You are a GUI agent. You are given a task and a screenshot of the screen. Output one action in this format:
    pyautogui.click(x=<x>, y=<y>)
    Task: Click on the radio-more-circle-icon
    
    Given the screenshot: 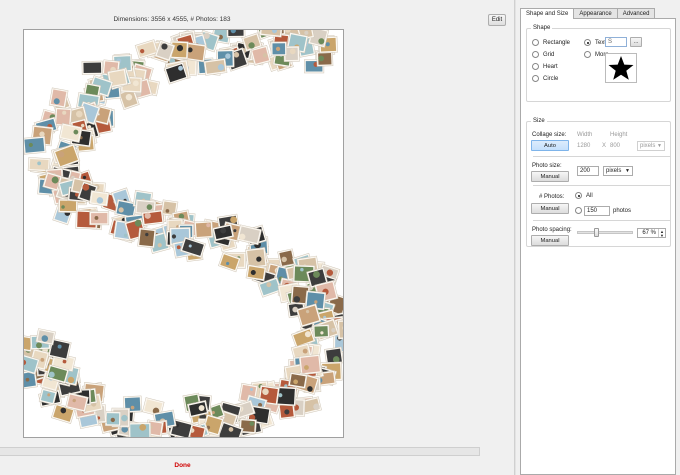 What is the action you would take?
    pyautogui.click(x=587, y=54)
    